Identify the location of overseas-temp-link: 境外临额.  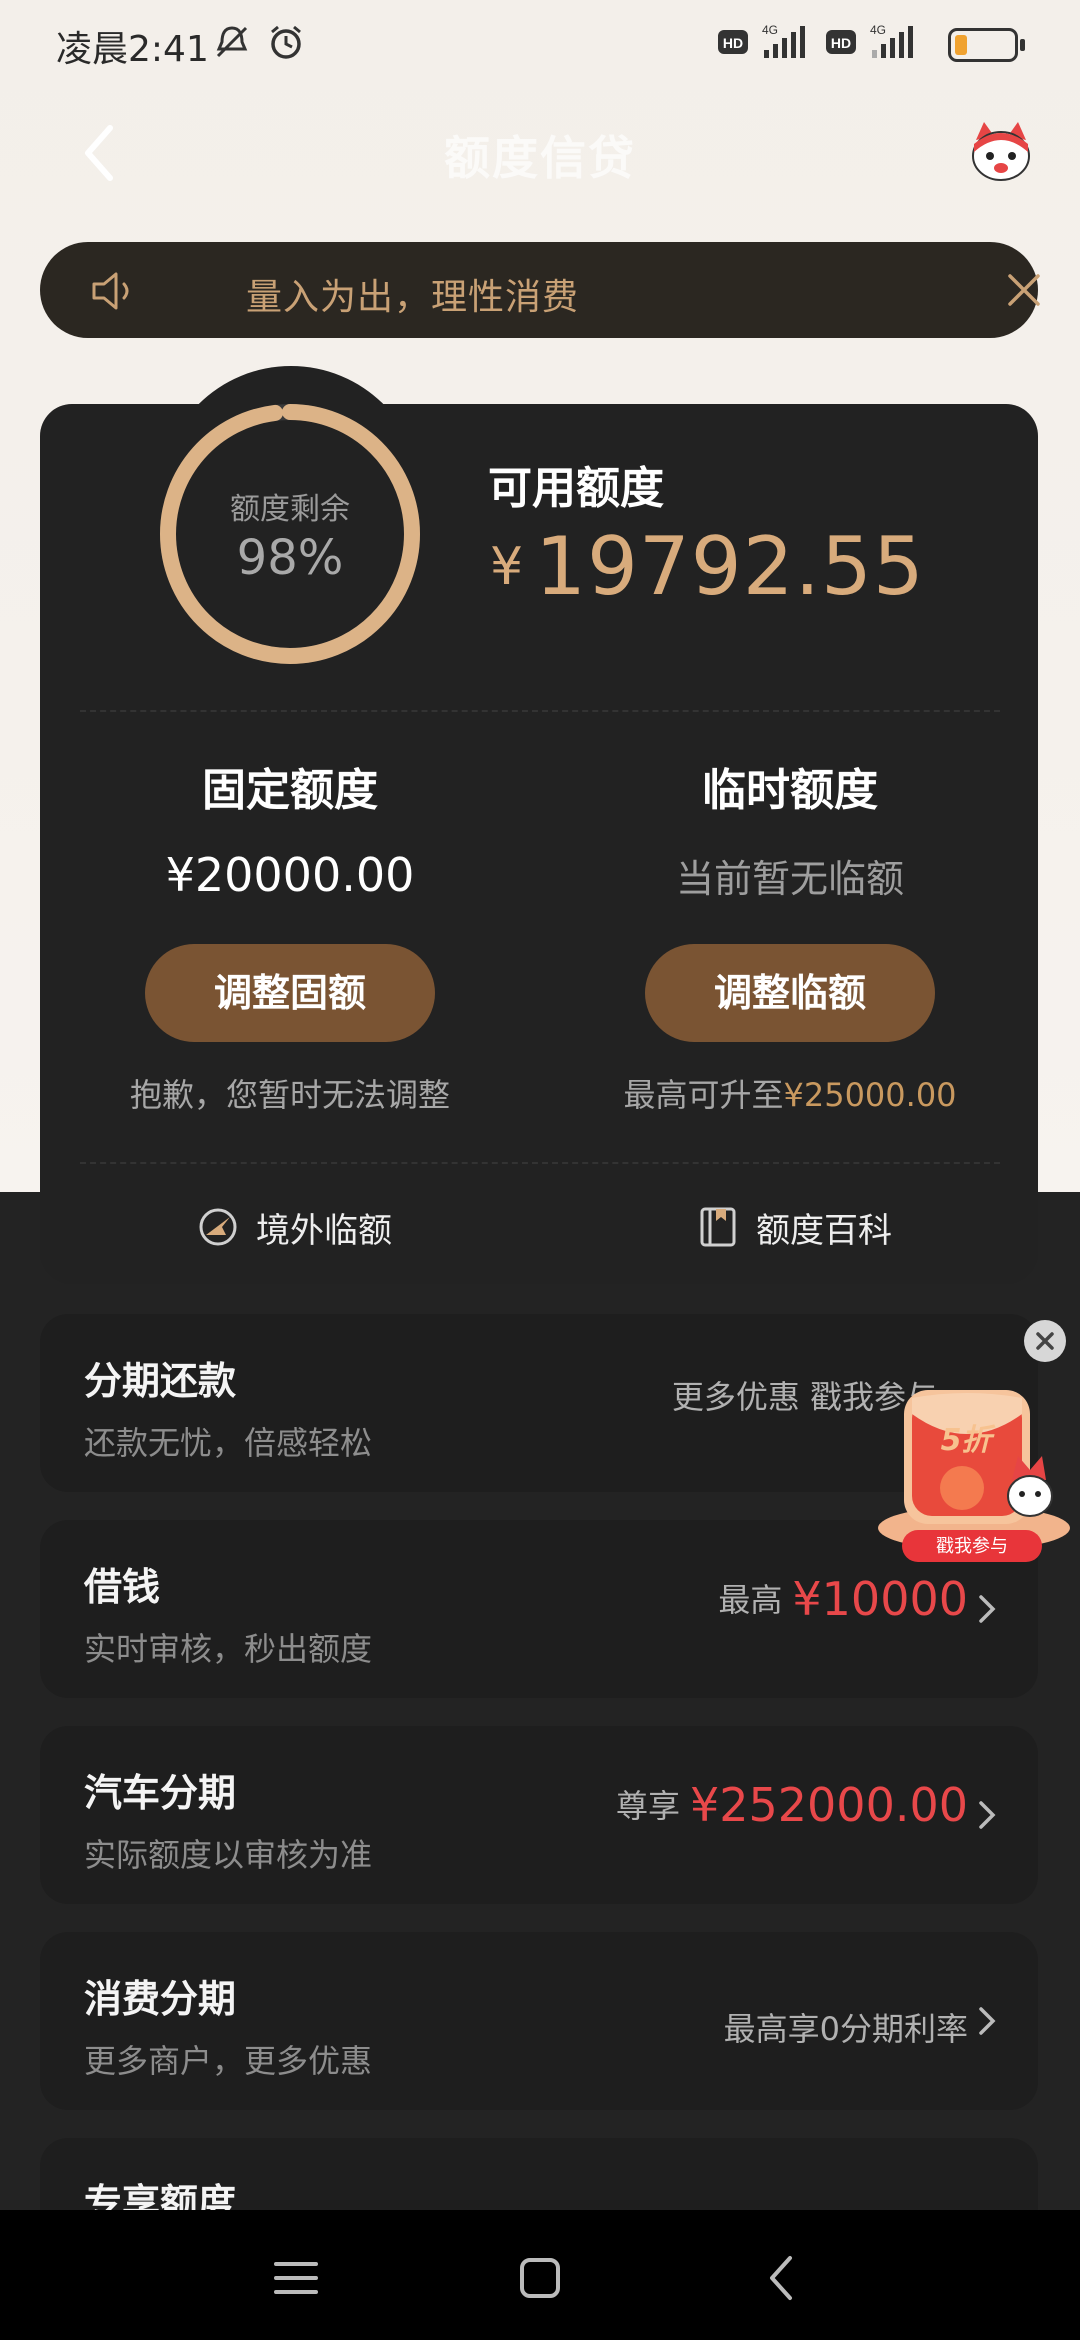
(294, 1227).